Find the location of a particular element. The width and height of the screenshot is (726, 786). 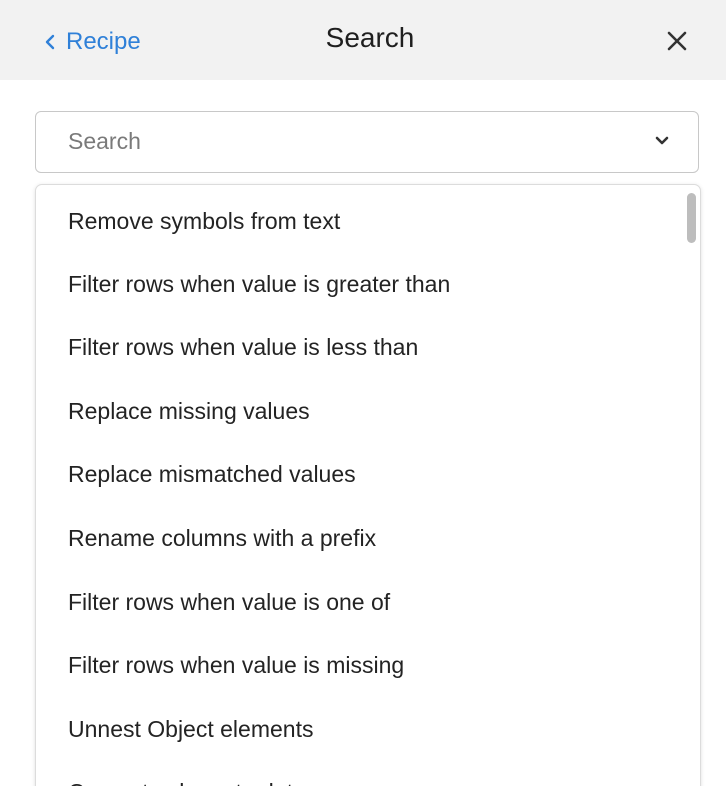

dropdown-option: Replace missing values is located at coordinates (189, 411).